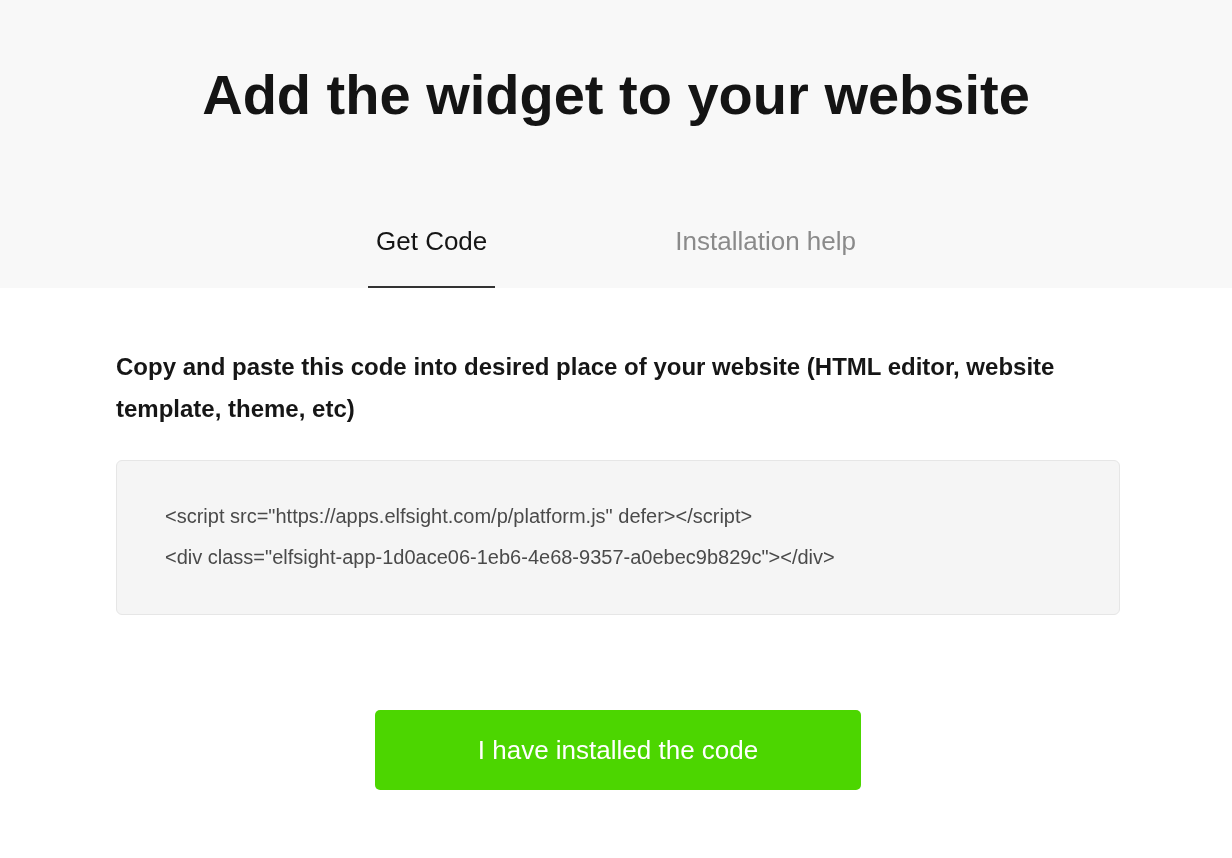  What do you see at coordinates (500, 557) in the screenshot?
I see `code-line: <div class="elfsight-app-1d0ace06-1eb6-4e68-9357-a0ebec9b829c"></div>` at bounding box center [500, 557].